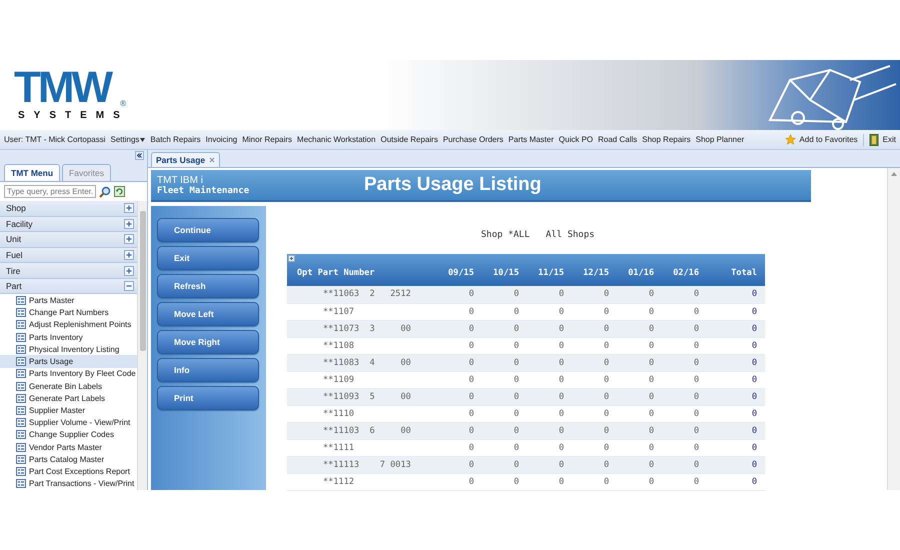  What do you see at coordinates (618, 139) in the screenshot?
I see `menu-item: Road Calls` at bounding box center [618, 139].